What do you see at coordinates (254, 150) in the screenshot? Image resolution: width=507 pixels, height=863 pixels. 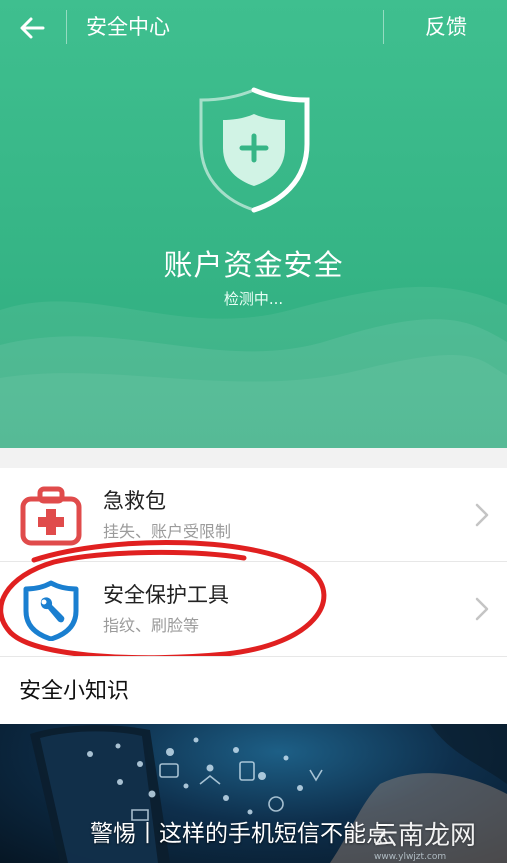 I see `shield-check-icon` at bounding box center [254, 150].